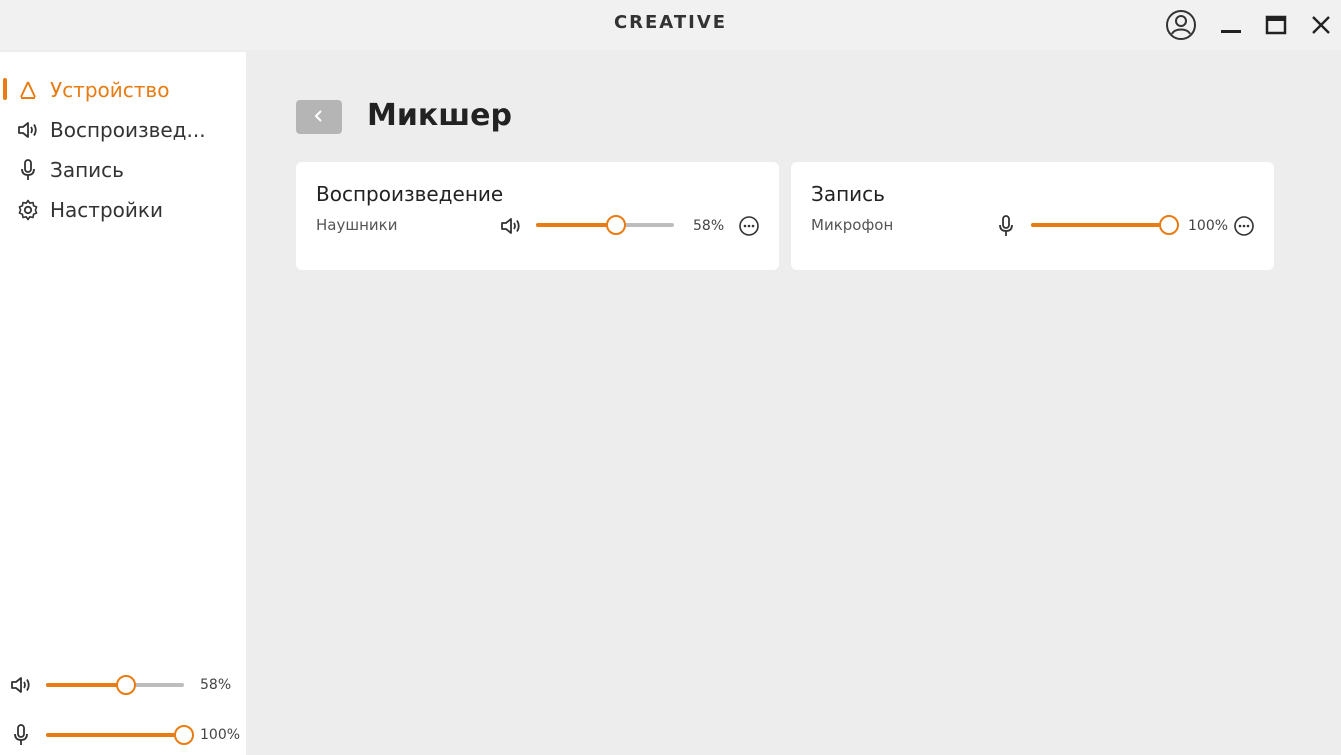  What do you see at coordinates (110, 90) in the screenshot?
I see `sidebar-item-label: Устройство` at bounding box center [110, 90].